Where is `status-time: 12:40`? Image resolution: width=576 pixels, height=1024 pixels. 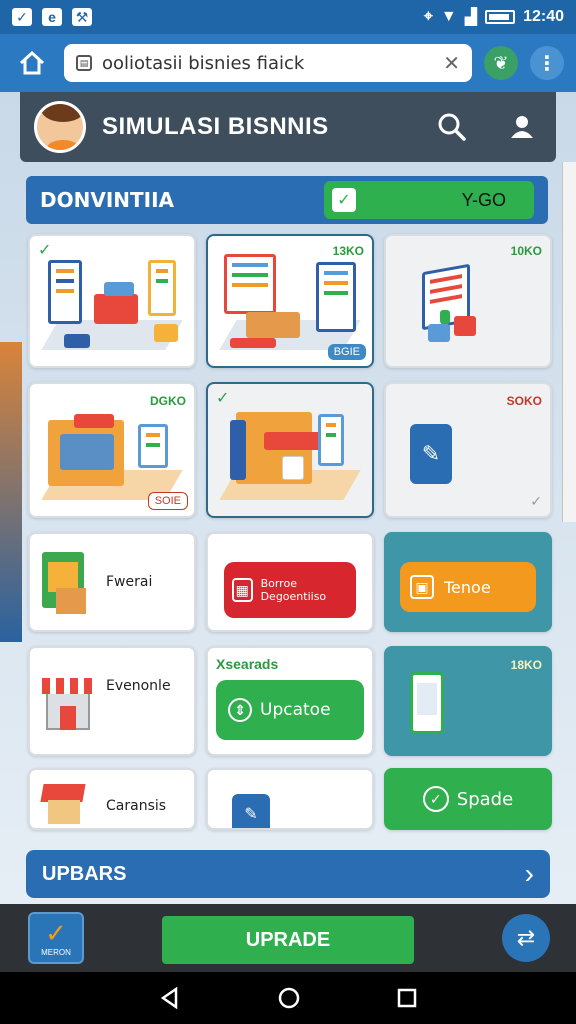
status-time: 12:40 is located at coordinates (543, 16).